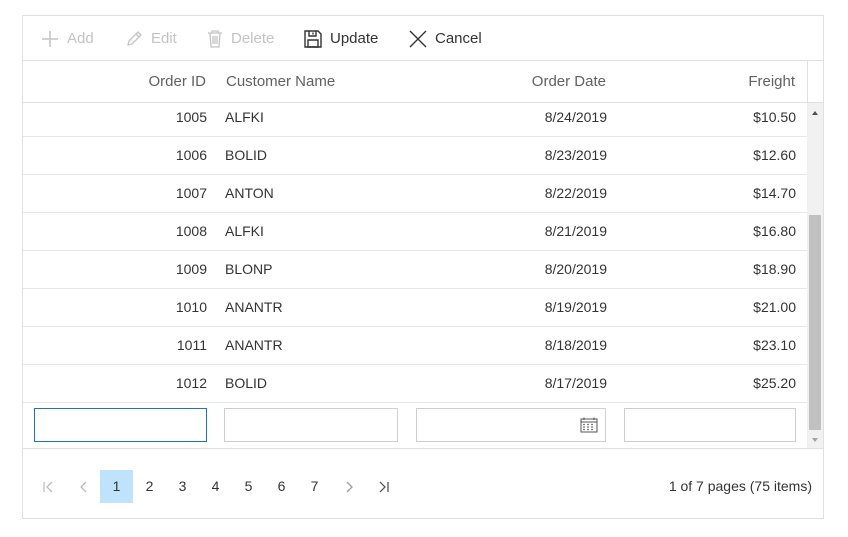  I want to click on table-row: 1008 ALFKI 8/21/2019 $16.80, so click(415, 232).